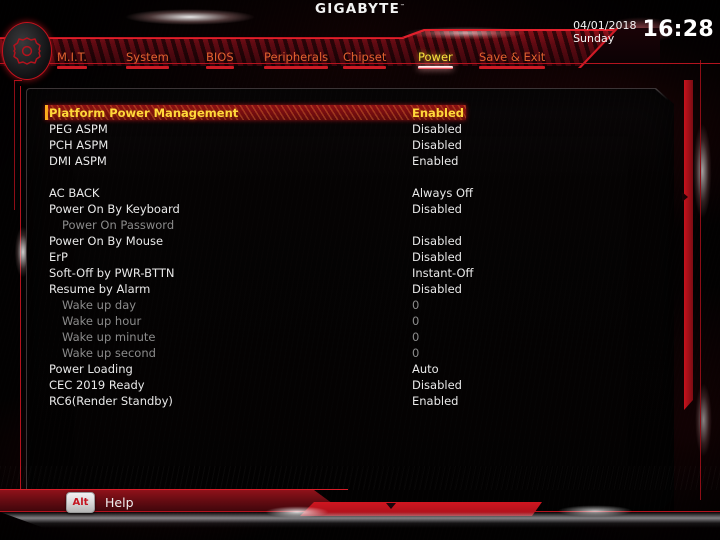 This screenshot has height=540, width=720. Describe the element at coordinates (97, 385) in the screenshot. I see `setting-name: CEC 2019 Ready` at that location.